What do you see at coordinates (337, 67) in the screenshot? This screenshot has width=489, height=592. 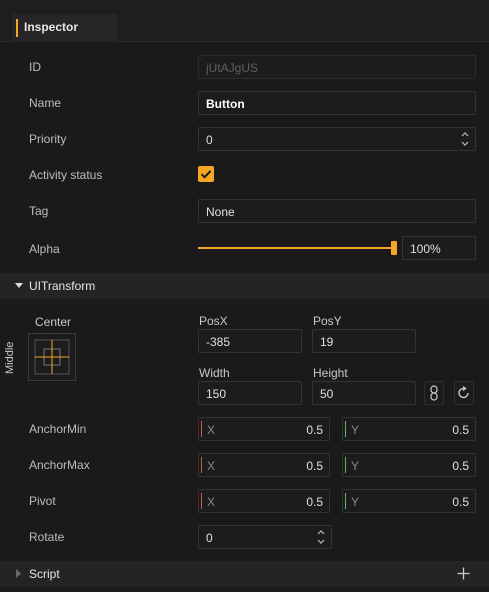 I see `id-field: jUtAJgUS` at bounding box center [337, 67].